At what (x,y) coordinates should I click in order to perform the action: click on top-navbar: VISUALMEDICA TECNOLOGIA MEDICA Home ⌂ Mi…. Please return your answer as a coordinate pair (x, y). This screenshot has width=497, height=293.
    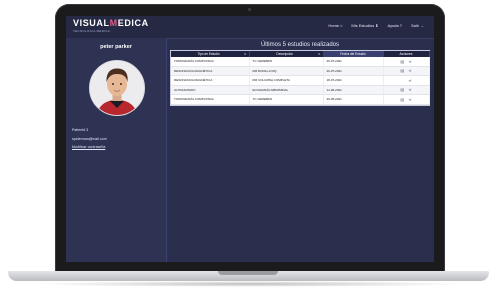
    Looking at the image, I should click on (250, 27).